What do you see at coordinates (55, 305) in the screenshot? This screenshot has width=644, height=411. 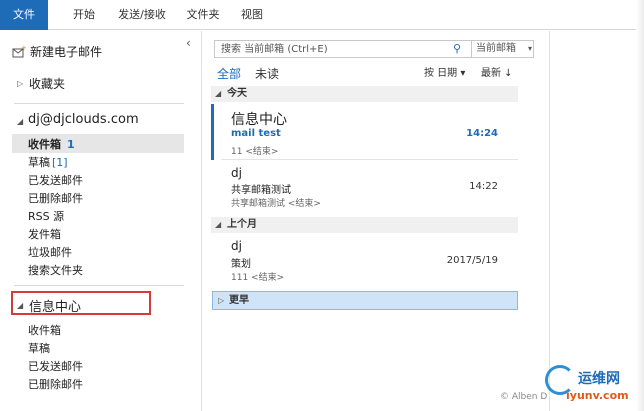 I see `shared-mailbox-header: 信息中心` at bounding box center [55, 305].